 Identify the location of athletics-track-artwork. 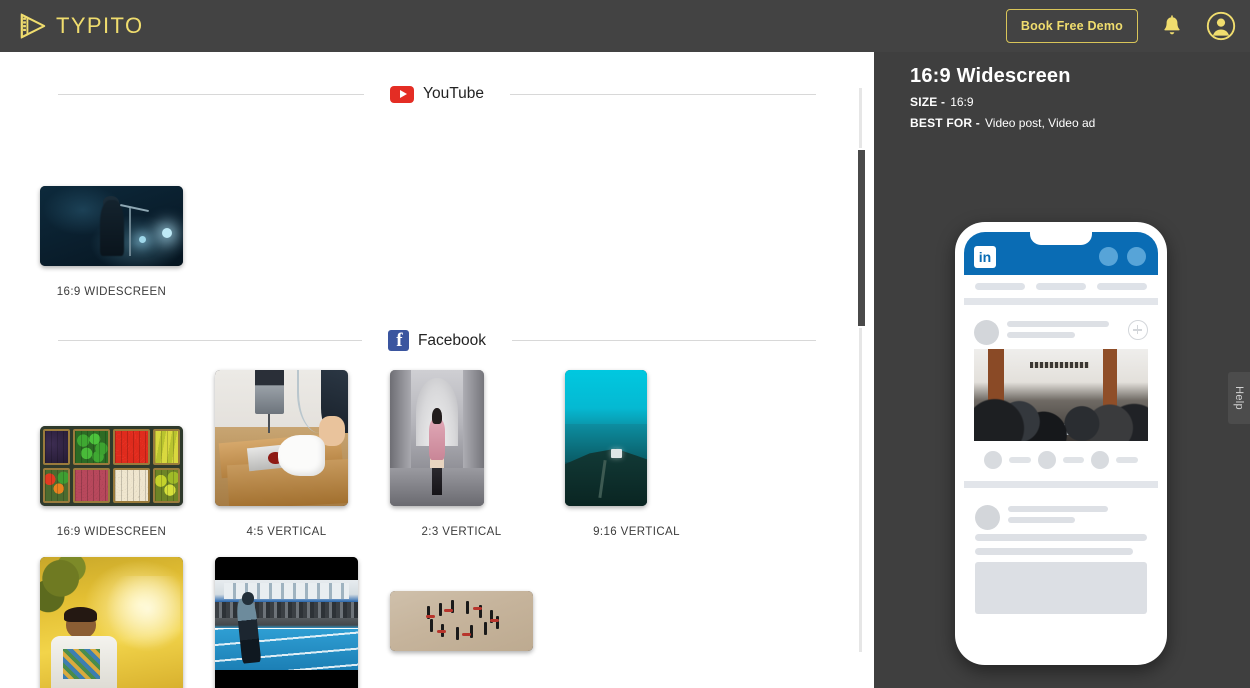
(286, 622).